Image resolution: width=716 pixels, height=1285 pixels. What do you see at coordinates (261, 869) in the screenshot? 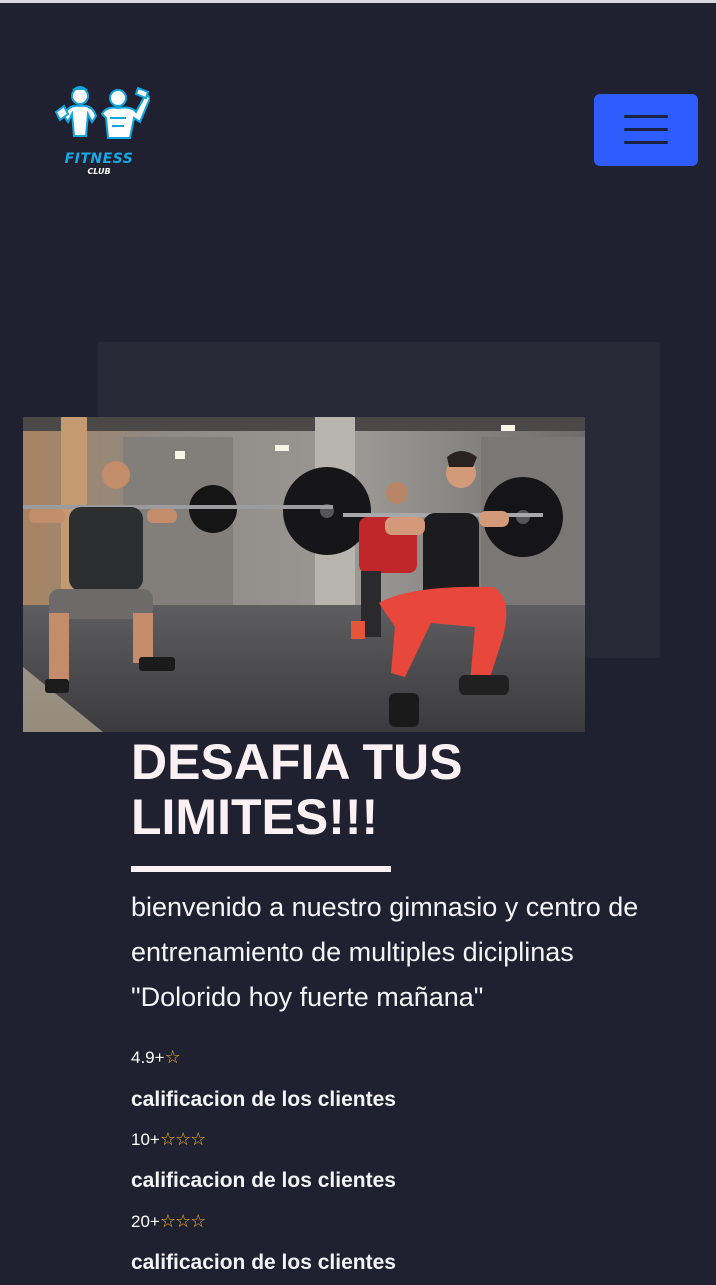
I see `headline-underline` at bounding box center [261, 869].